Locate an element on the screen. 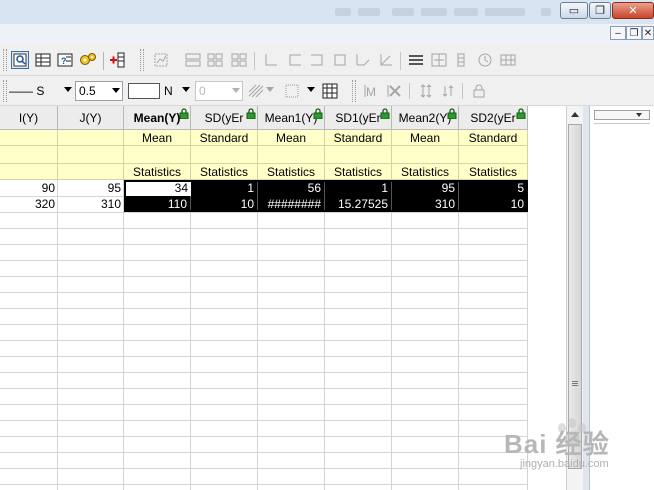 The height and width of the screenshot is (490, 654). table-cell: 34 is located at coordinates (157, 188).